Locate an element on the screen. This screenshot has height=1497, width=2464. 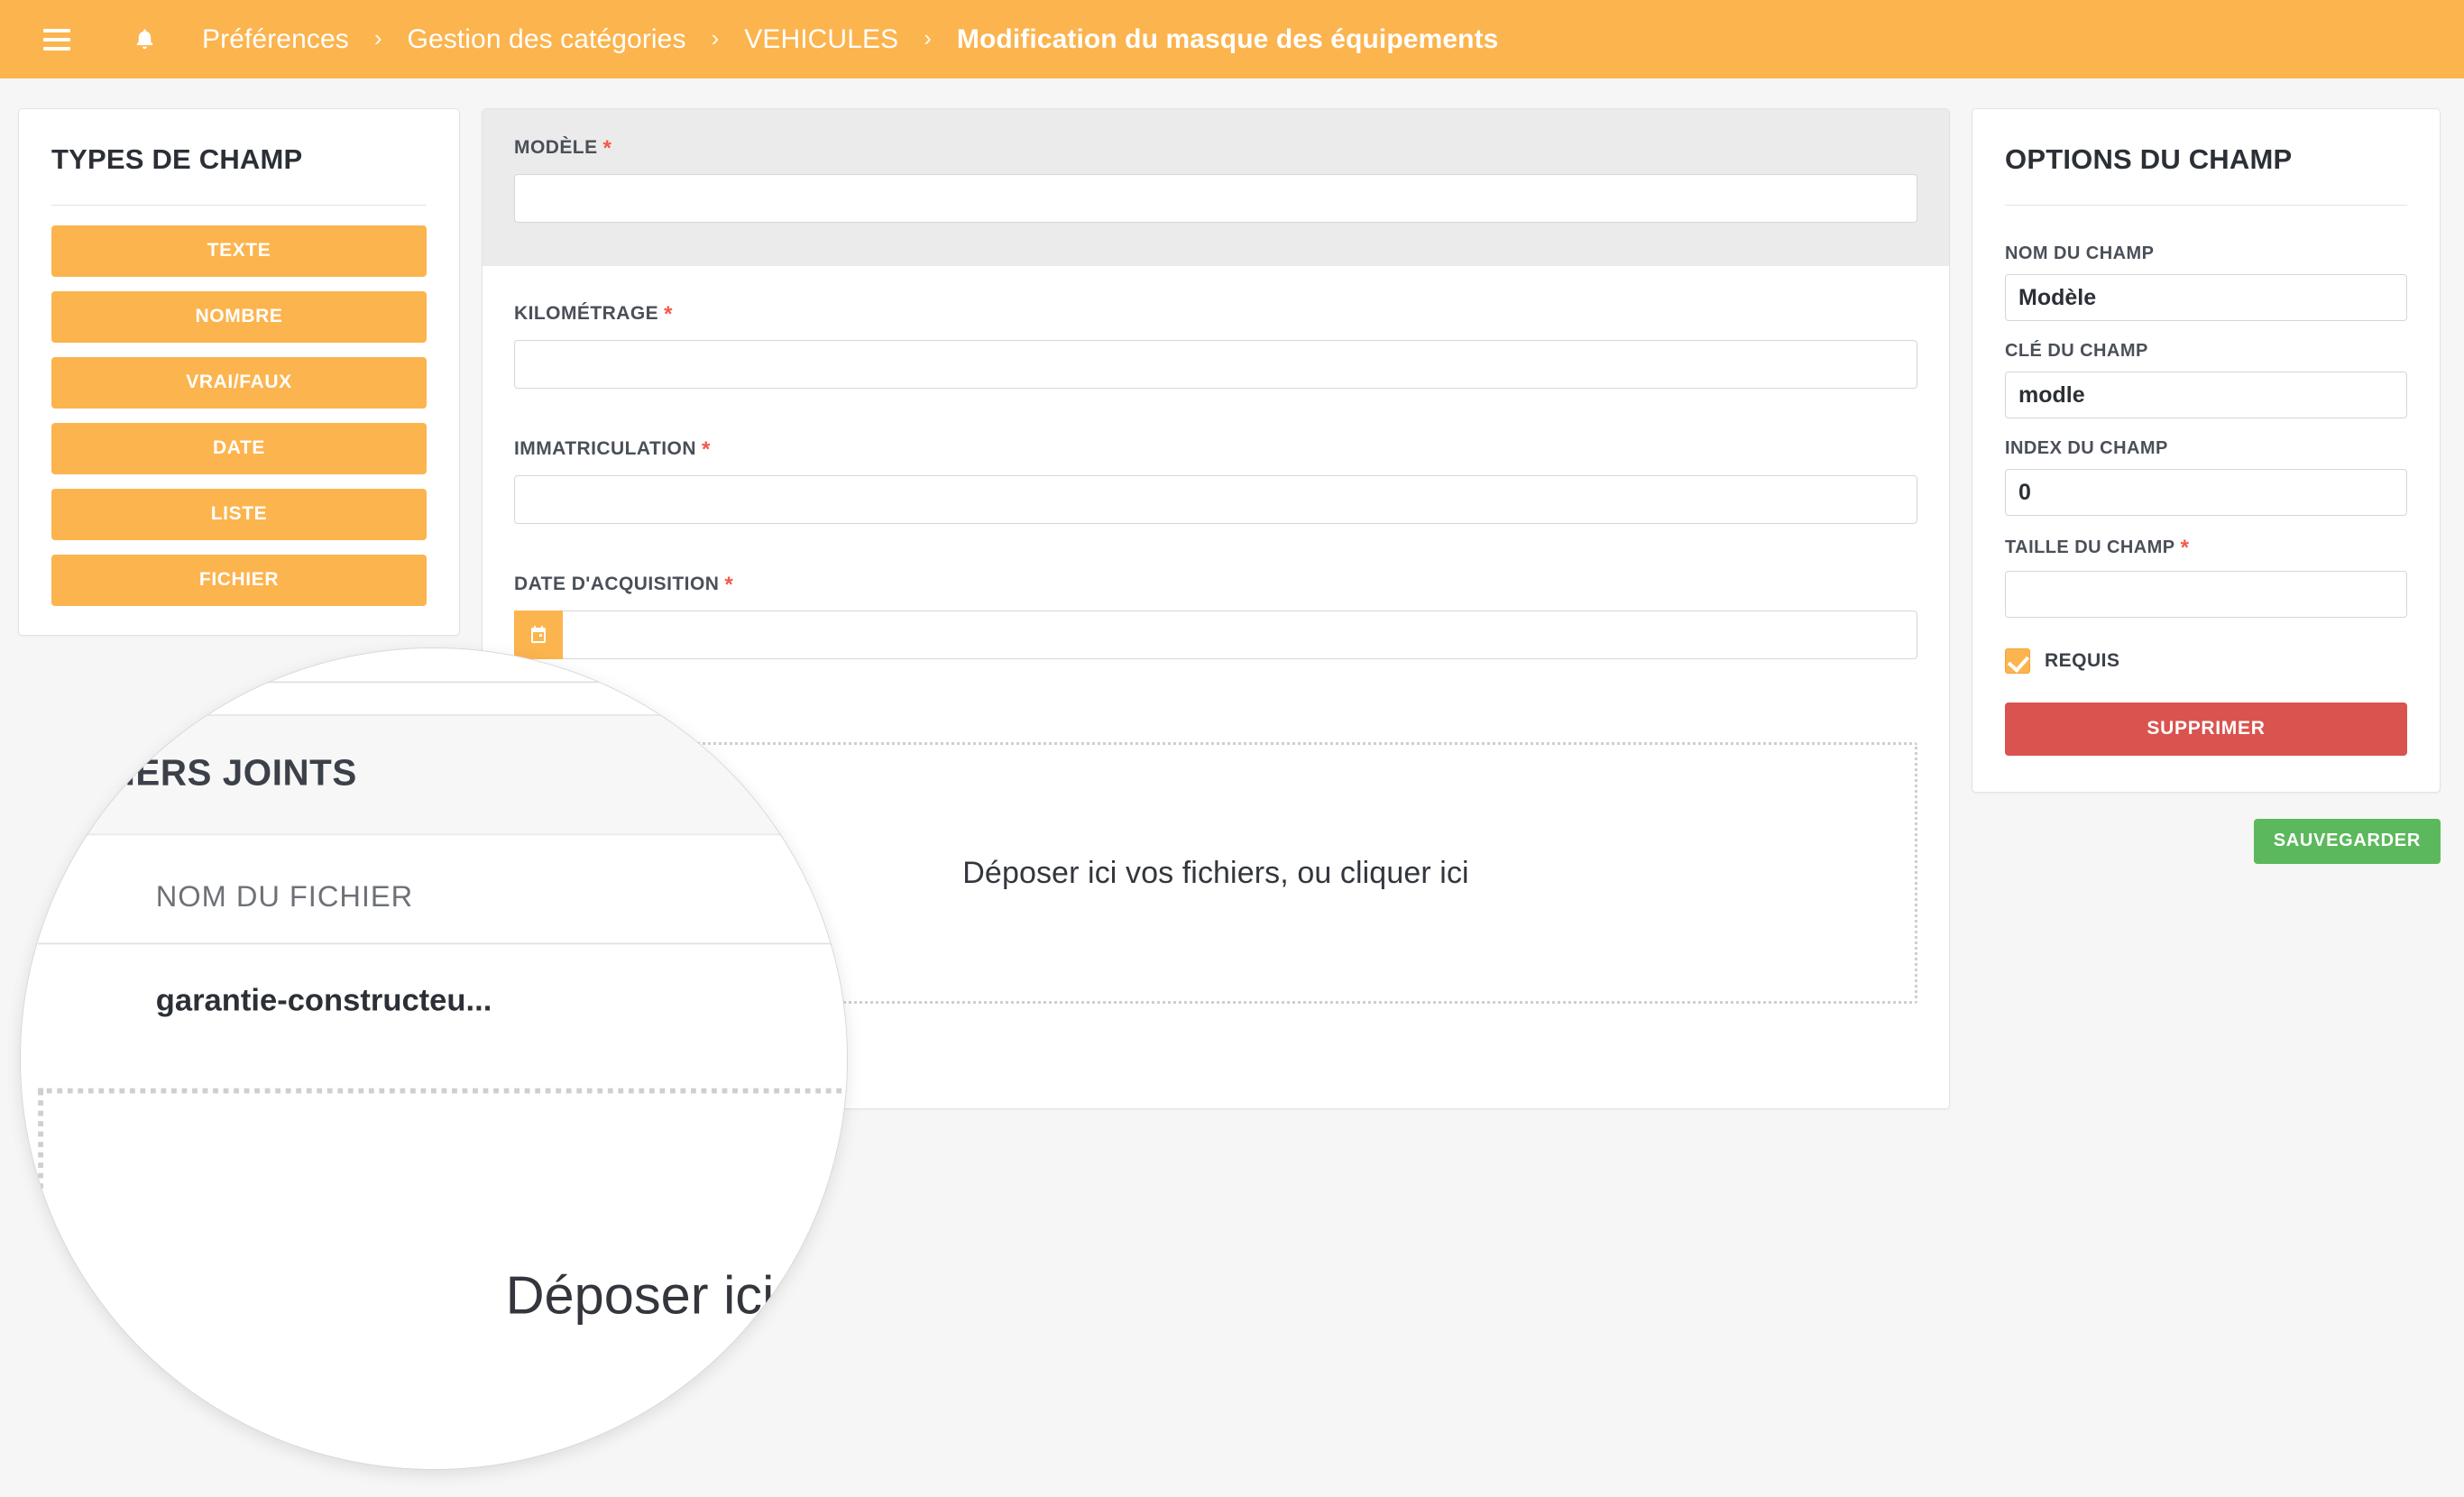
option-group-name: NOM DU CHAMP is located at coordinates (2206, 282).